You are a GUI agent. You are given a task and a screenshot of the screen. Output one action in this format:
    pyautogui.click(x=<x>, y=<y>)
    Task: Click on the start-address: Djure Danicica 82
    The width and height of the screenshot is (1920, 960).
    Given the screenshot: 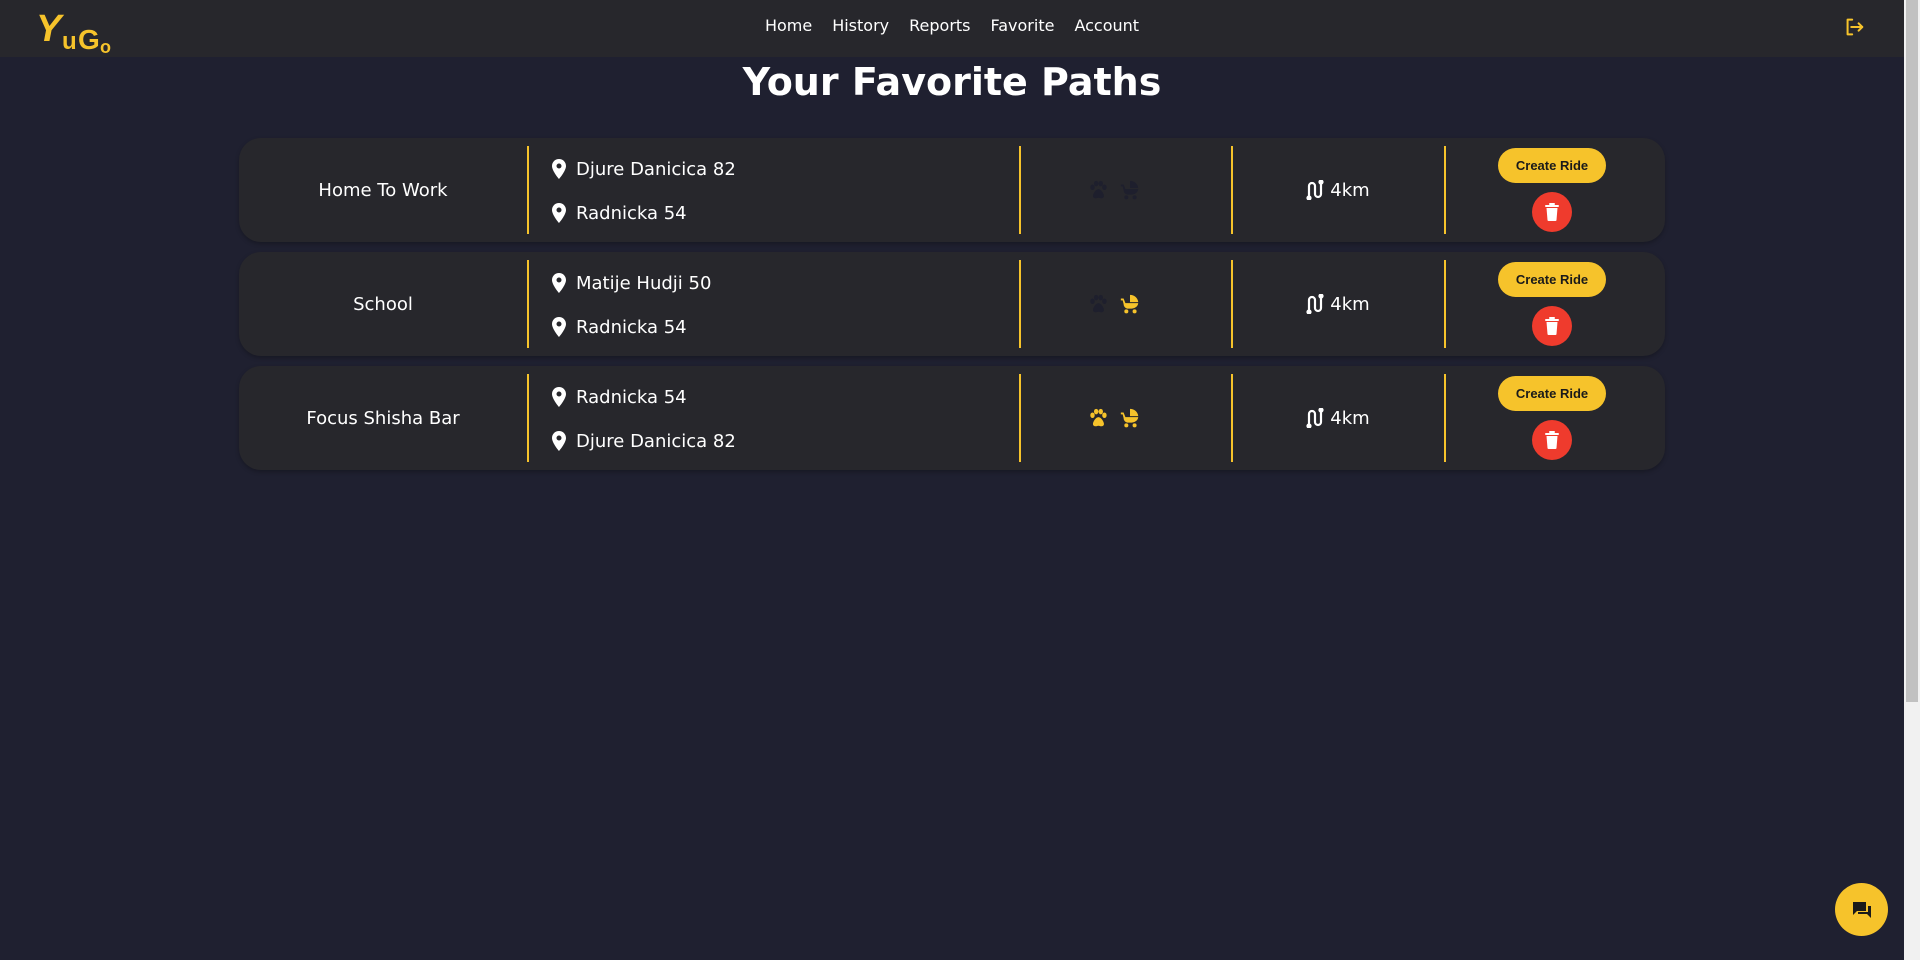 What is the action you would take?
    pyautogui.click(x=787, y=169)
    